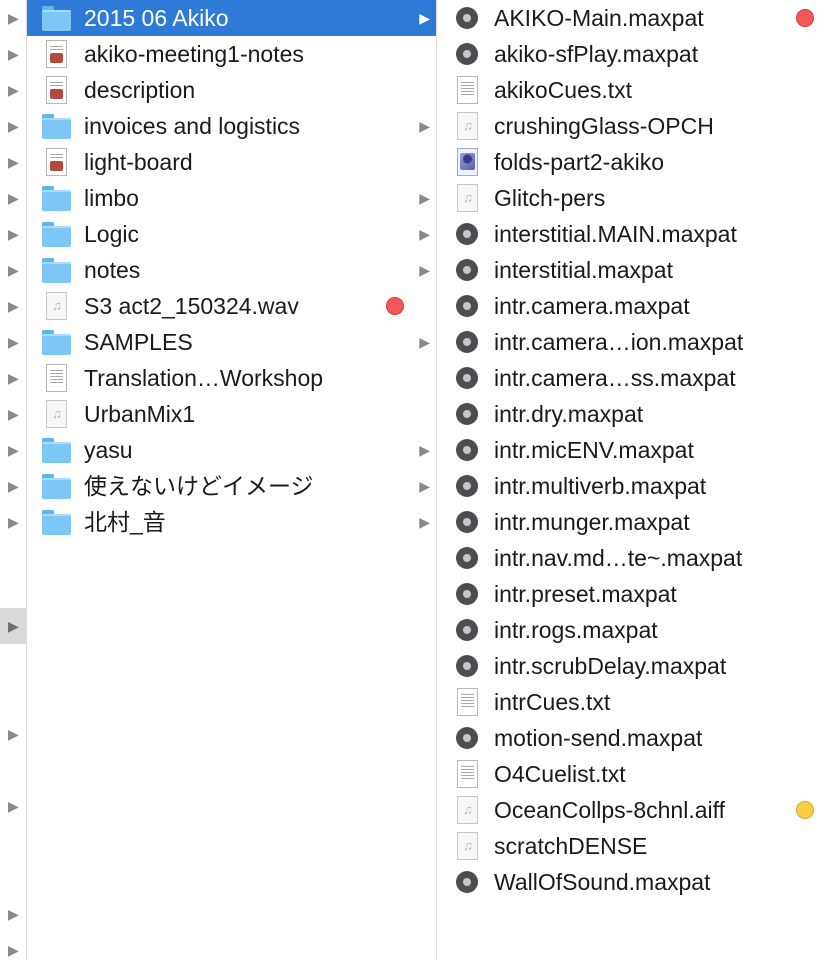  I want to click on file-row: intr.rogs.maxpat, so click(634, 630).